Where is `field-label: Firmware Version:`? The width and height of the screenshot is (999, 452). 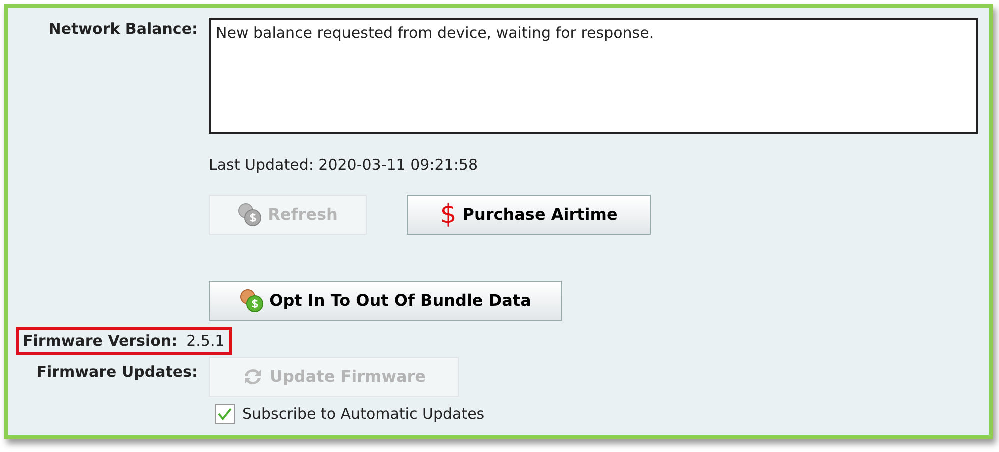 field-label: Firmware Version: is located at coordinates (100, 341).